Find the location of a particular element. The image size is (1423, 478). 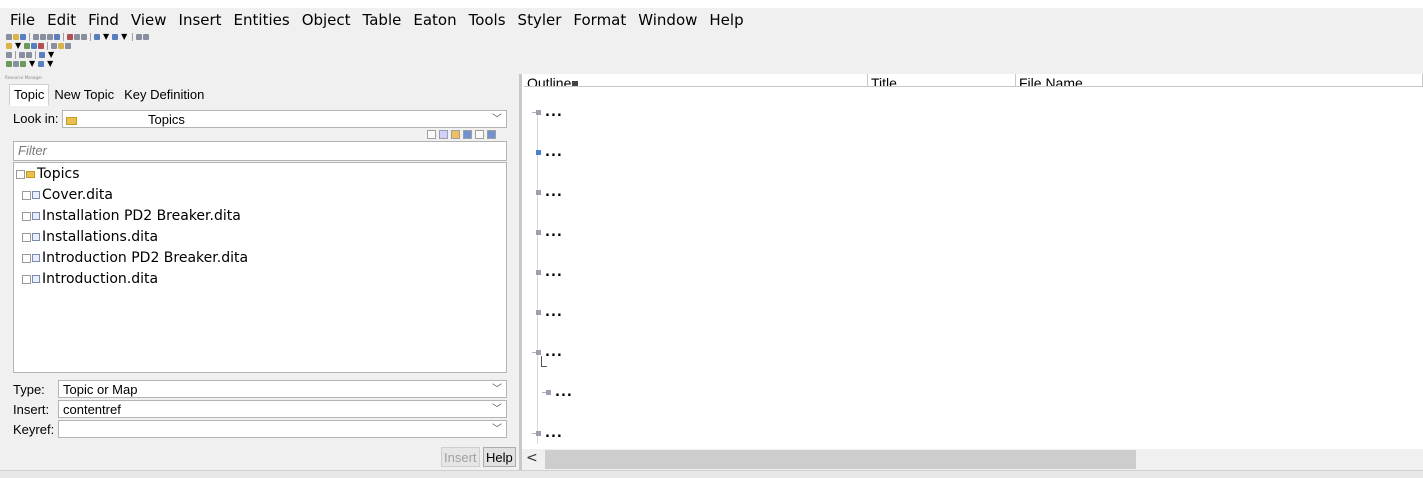

tab-new-topic: New Topic is located at coordinates (84, 95).